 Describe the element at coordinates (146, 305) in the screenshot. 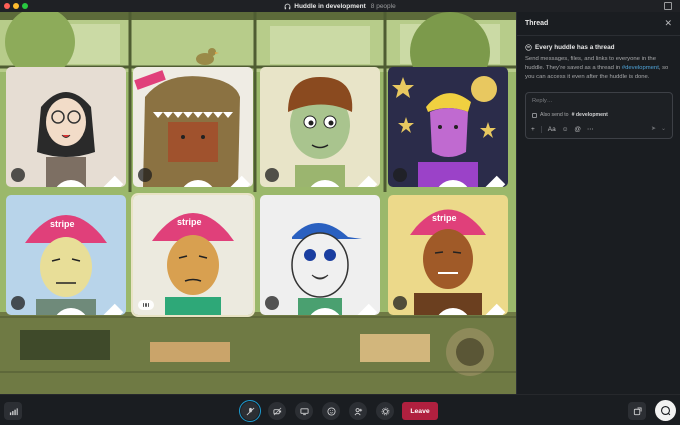

I see `speaking-indicator-icon` at that location.